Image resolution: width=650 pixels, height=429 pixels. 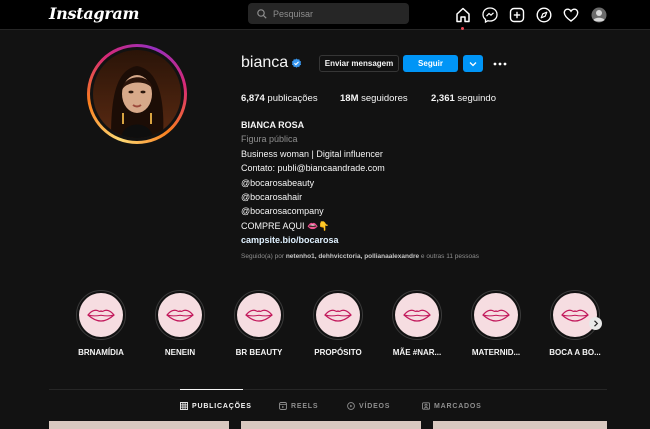 I want to click on bio-line: Business woman | Digital influencer, so click(x=312, y=153).